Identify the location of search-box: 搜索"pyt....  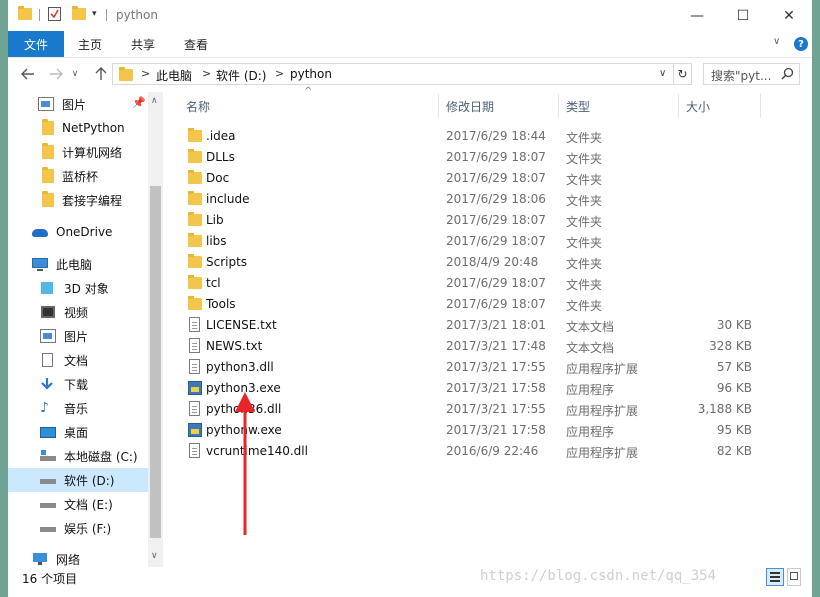
(751, 74).